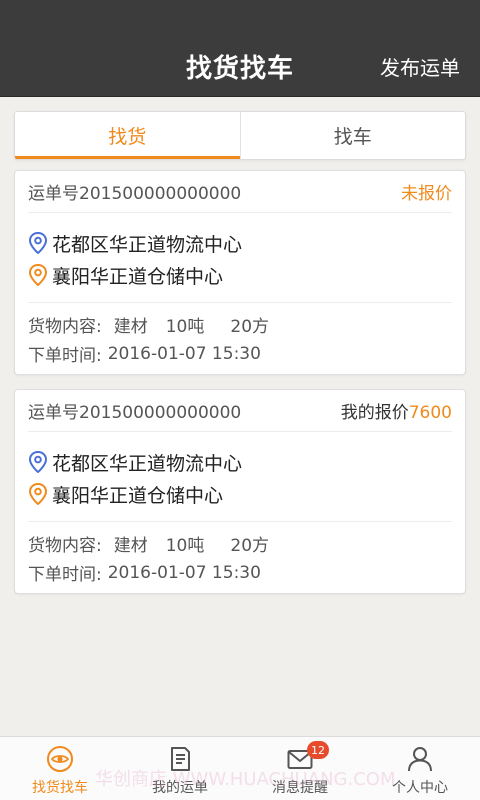 Image resolution: width=480 pixels, height=800 pixels. Describe the element at coordinates (318, 750) in the screenshot. I see `unread-count-badge: 12` at that location.